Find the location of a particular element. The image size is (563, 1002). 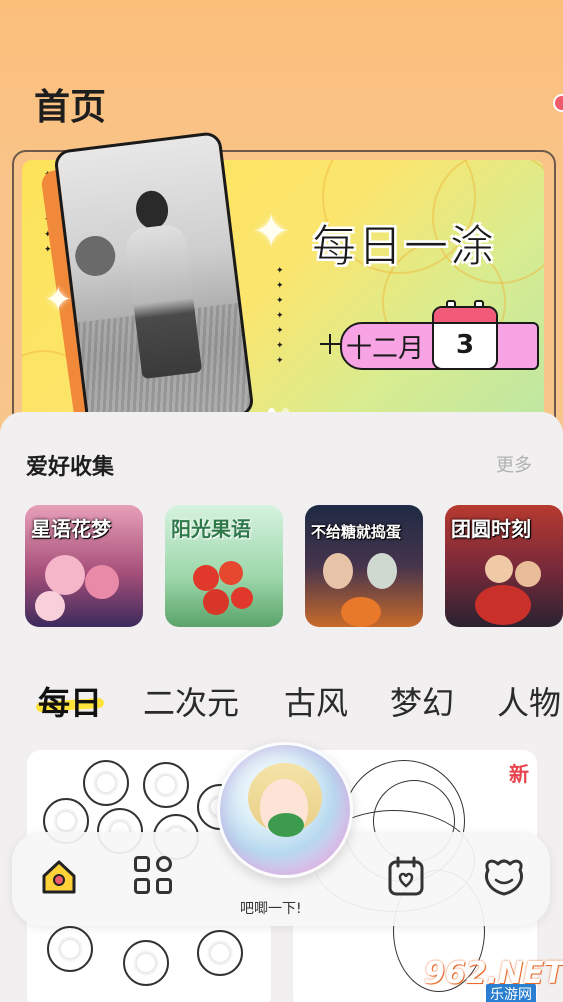

banner-title: 每日一涂 is located at coordinates (404, 247).